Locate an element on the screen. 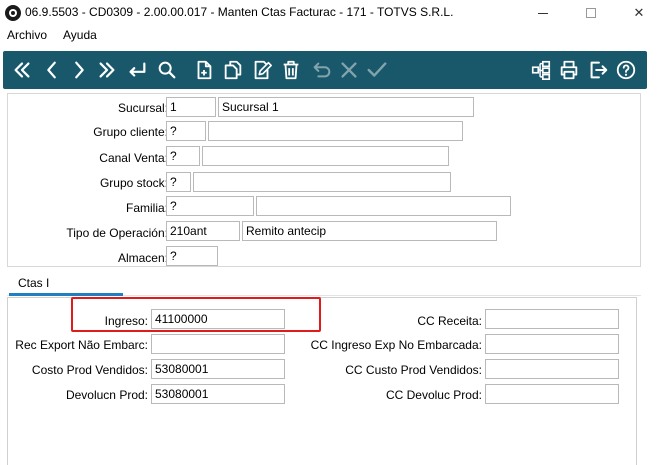  cc-receita-field is located at coordinates (552, 319).